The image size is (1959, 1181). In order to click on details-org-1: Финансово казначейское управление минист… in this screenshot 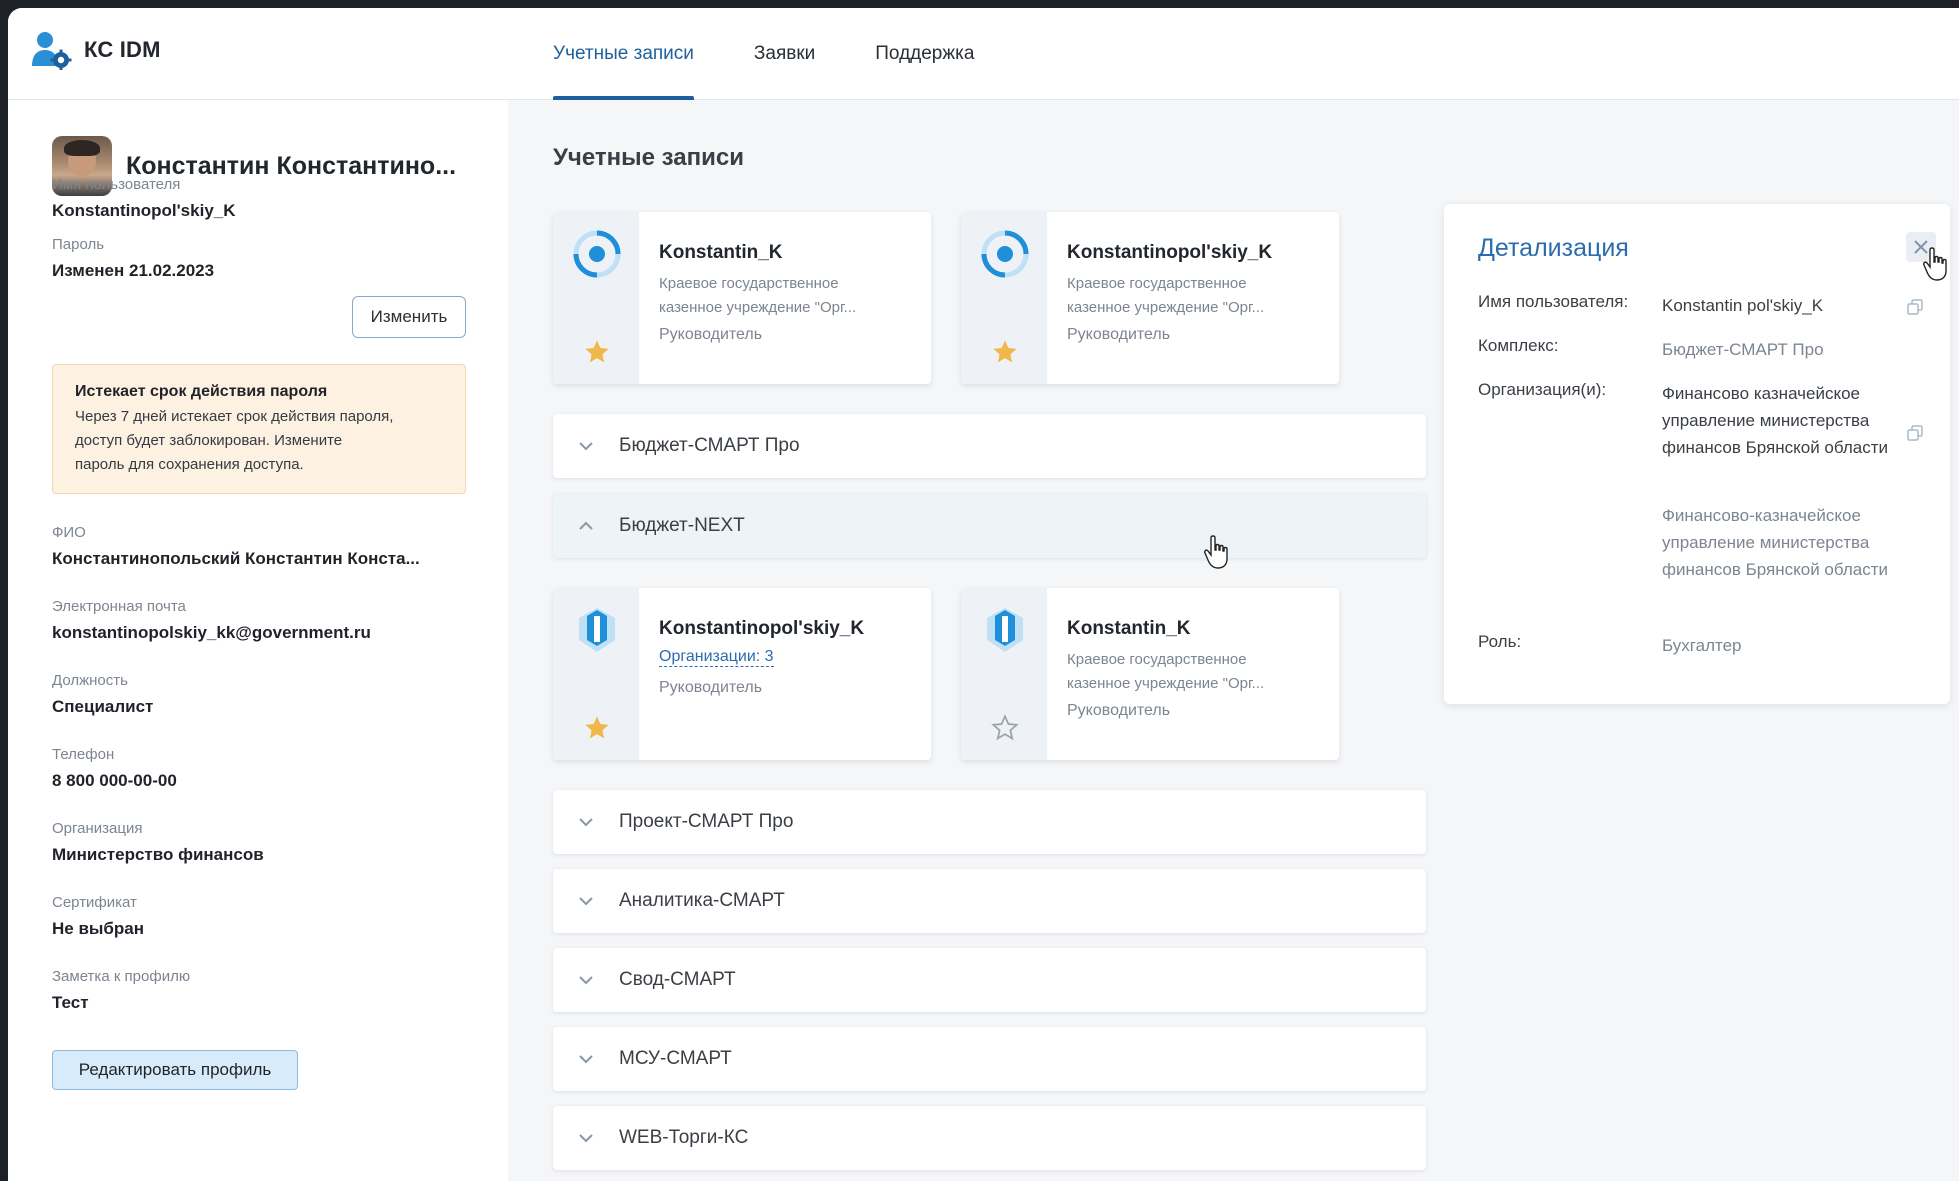, I will do `click(1775, 420)`.